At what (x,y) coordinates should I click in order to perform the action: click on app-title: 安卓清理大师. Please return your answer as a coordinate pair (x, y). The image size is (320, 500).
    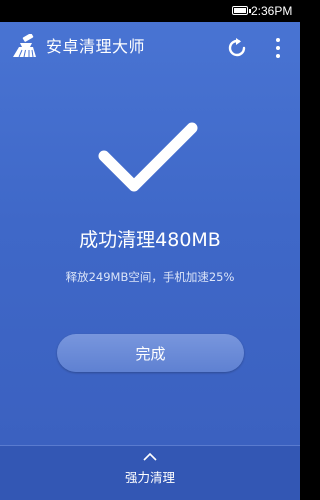
    Looking at the image, I should click on (96, 46).